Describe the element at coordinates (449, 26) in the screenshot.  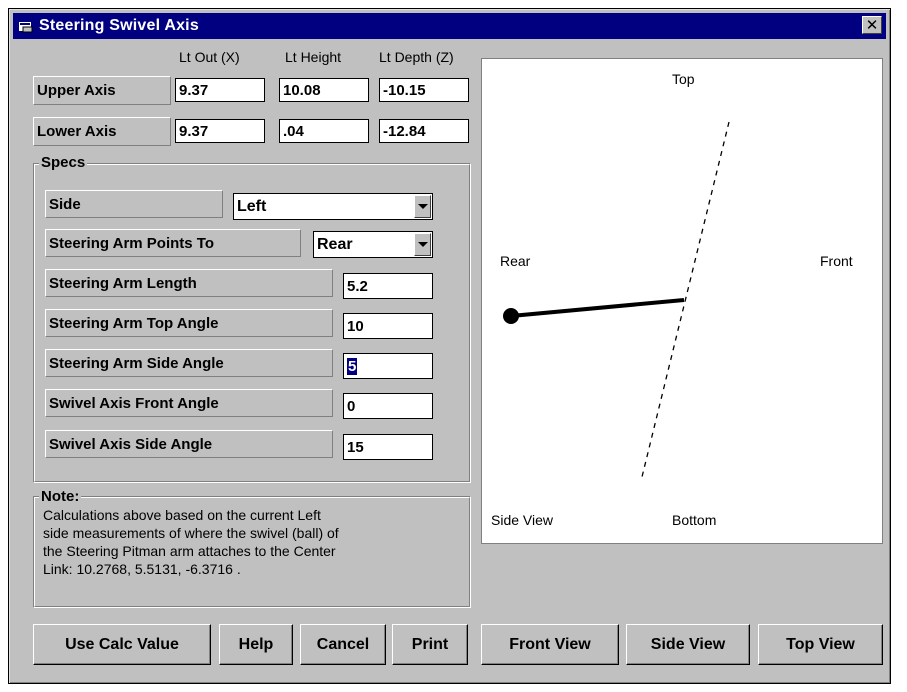
I see `title-bar: Steering Swivel Axis ✕` at that location.